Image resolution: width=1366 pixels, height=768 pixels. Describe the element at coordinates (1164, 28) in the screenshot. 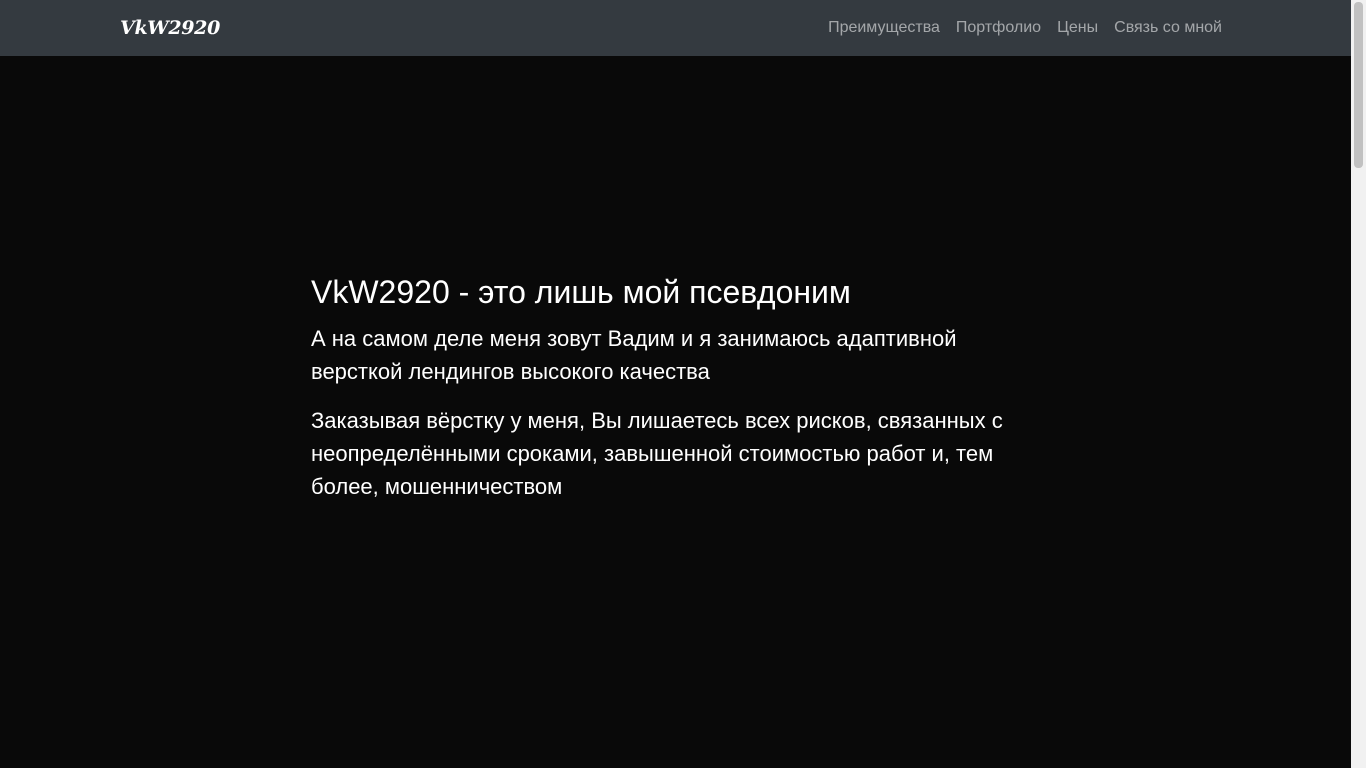

I see `nav-link-contact: Связь со мной` at that location.